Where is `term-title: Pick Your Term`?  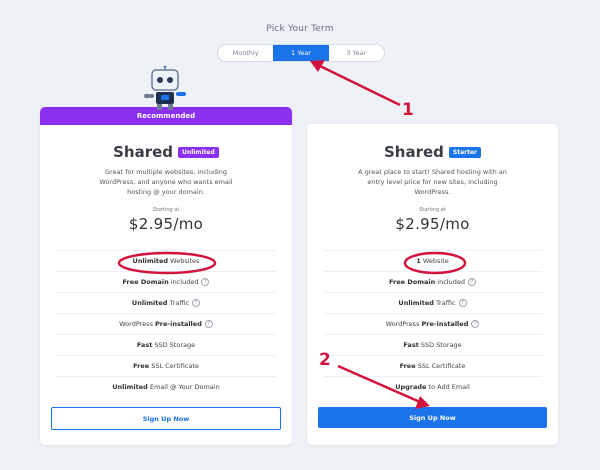
term-title: Pick Your Term is located at coordinates (300, 29).